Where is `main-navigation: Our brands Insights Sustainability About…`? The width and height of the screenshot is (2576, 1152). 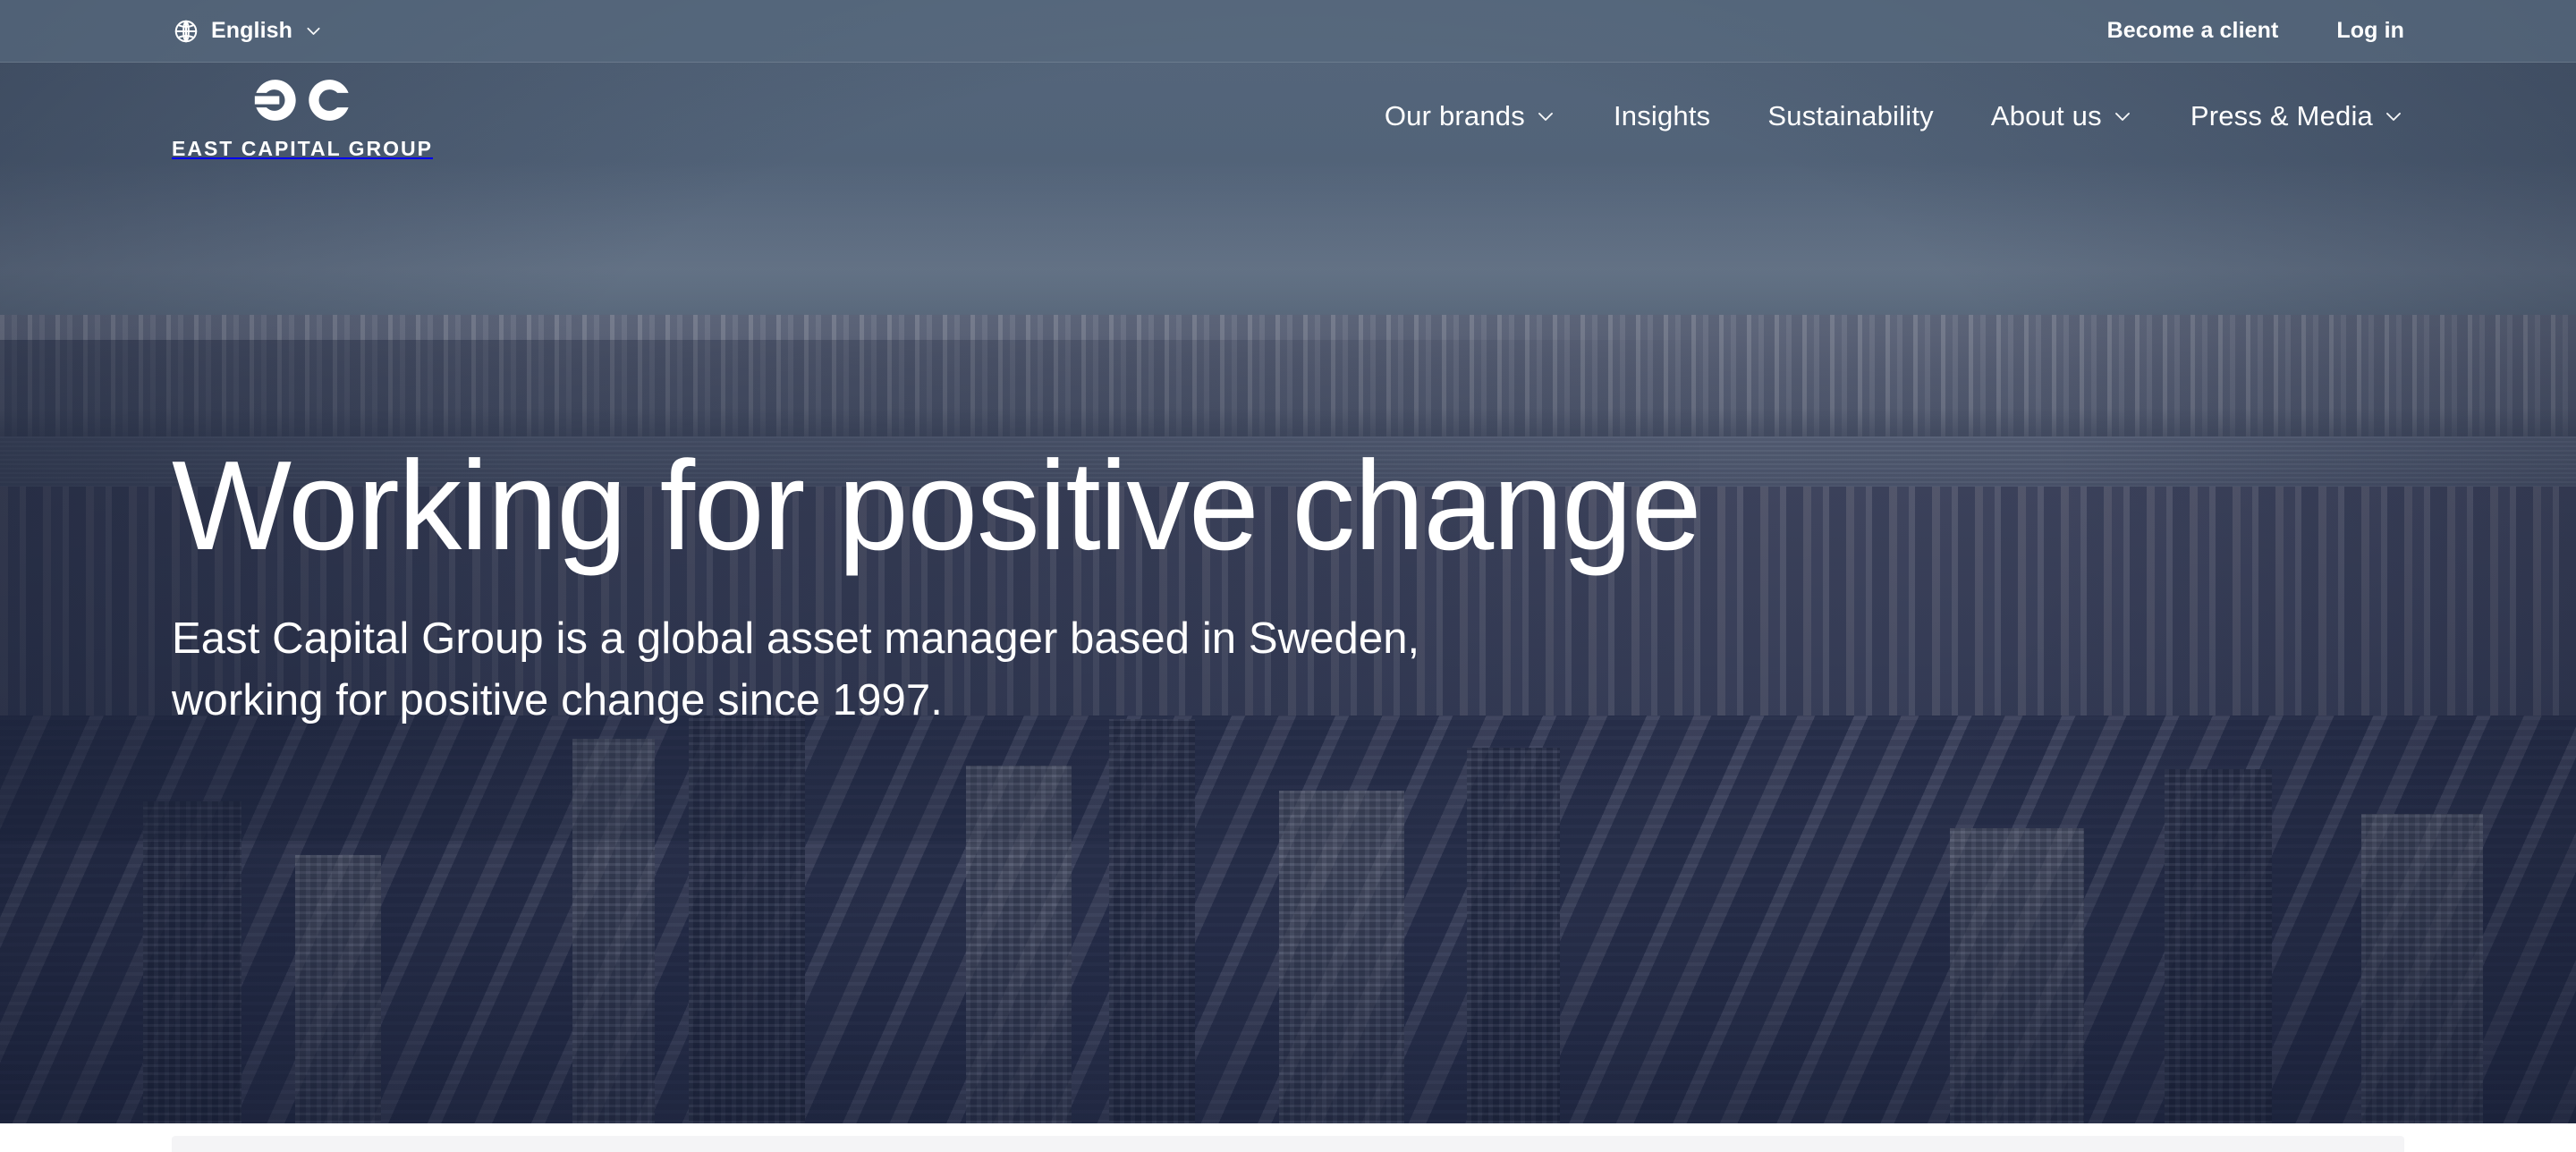 main-navigation: Our brands Insights Sustainability About… is located at coordinates (1880, 116).